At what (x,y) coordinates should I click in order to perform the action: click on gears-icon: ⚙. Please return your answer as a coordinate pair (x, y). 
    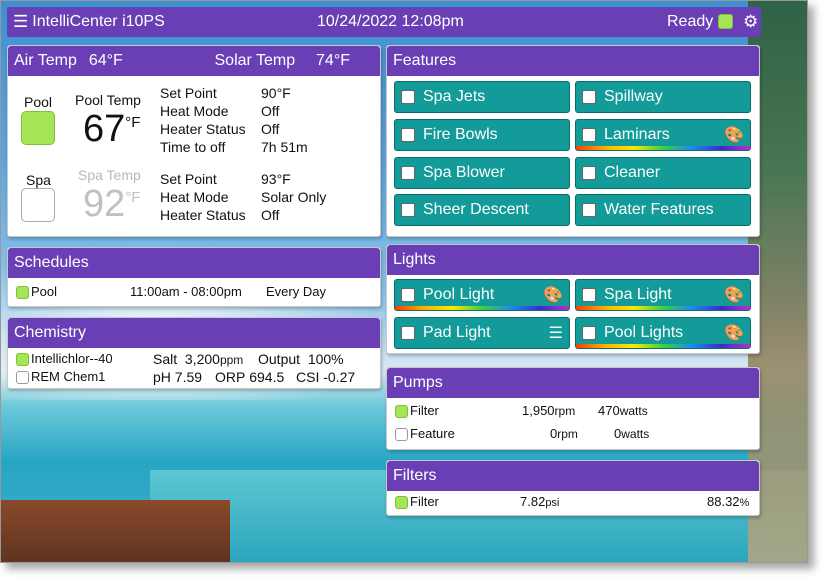
    Looking at the image, I should click on (750, 22).